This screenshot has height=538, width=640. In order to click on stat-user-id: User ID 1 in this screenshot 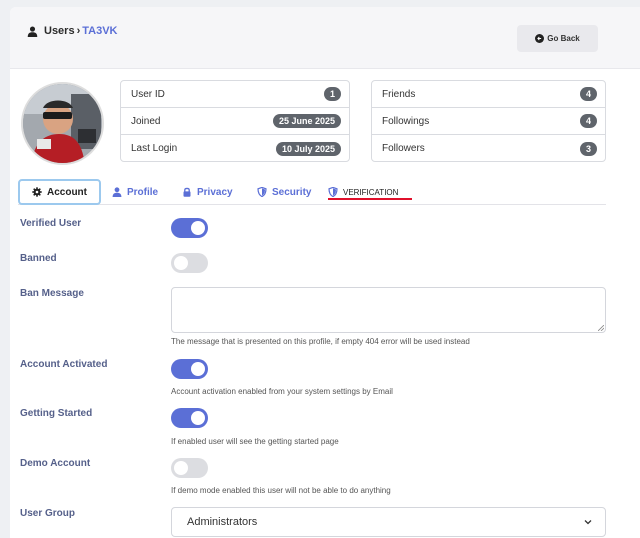, I will do `click(235, 94)`.